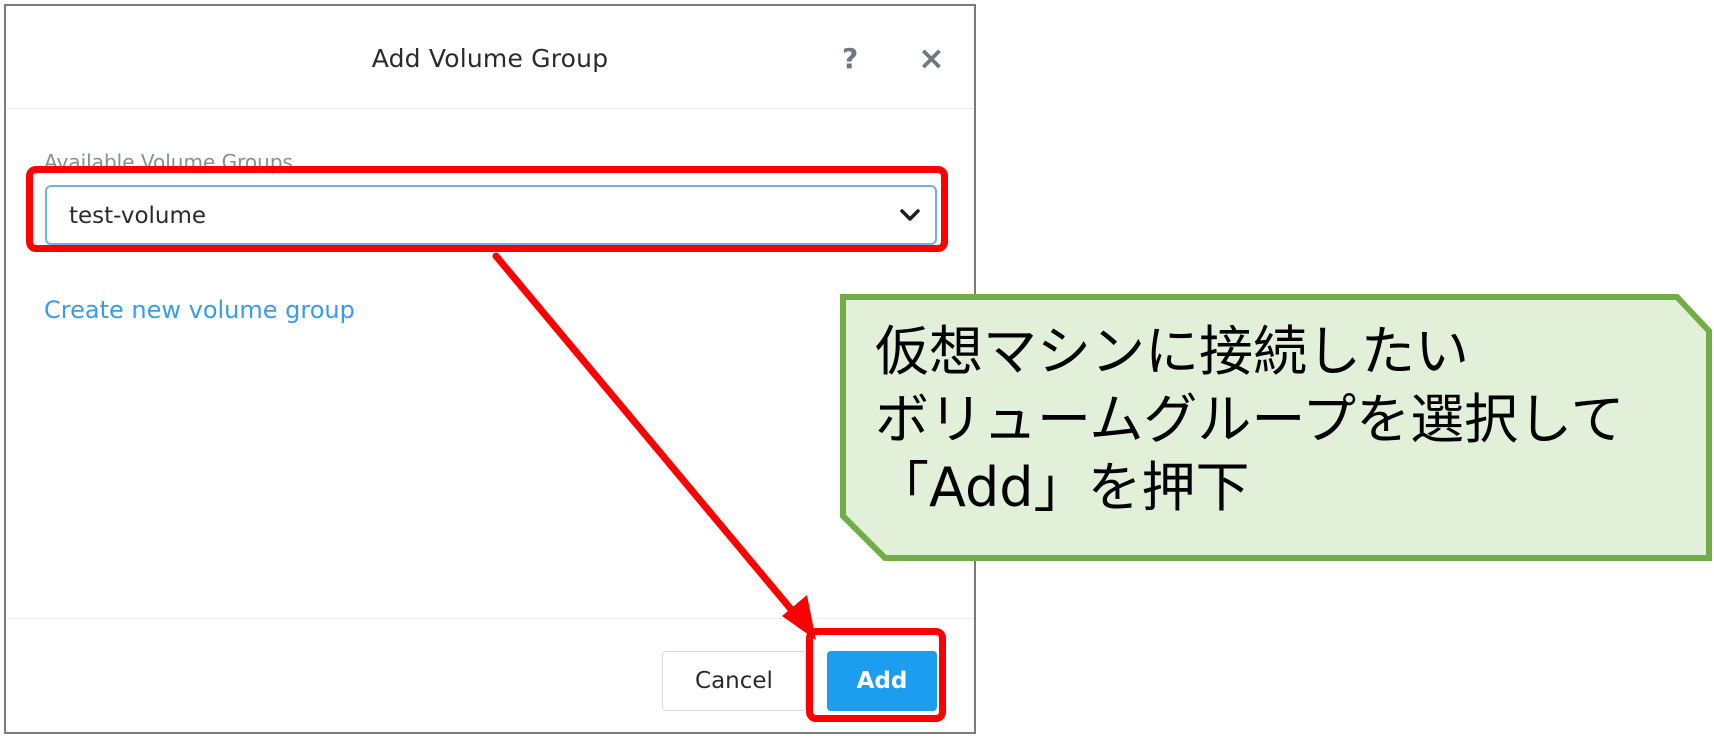 This screenshot has height=741, width=1714. I want to click on annotation-text: 仮想マシンに接続したい ボリュームグループを選択して 「Add」を押下, so click(1250, 420).